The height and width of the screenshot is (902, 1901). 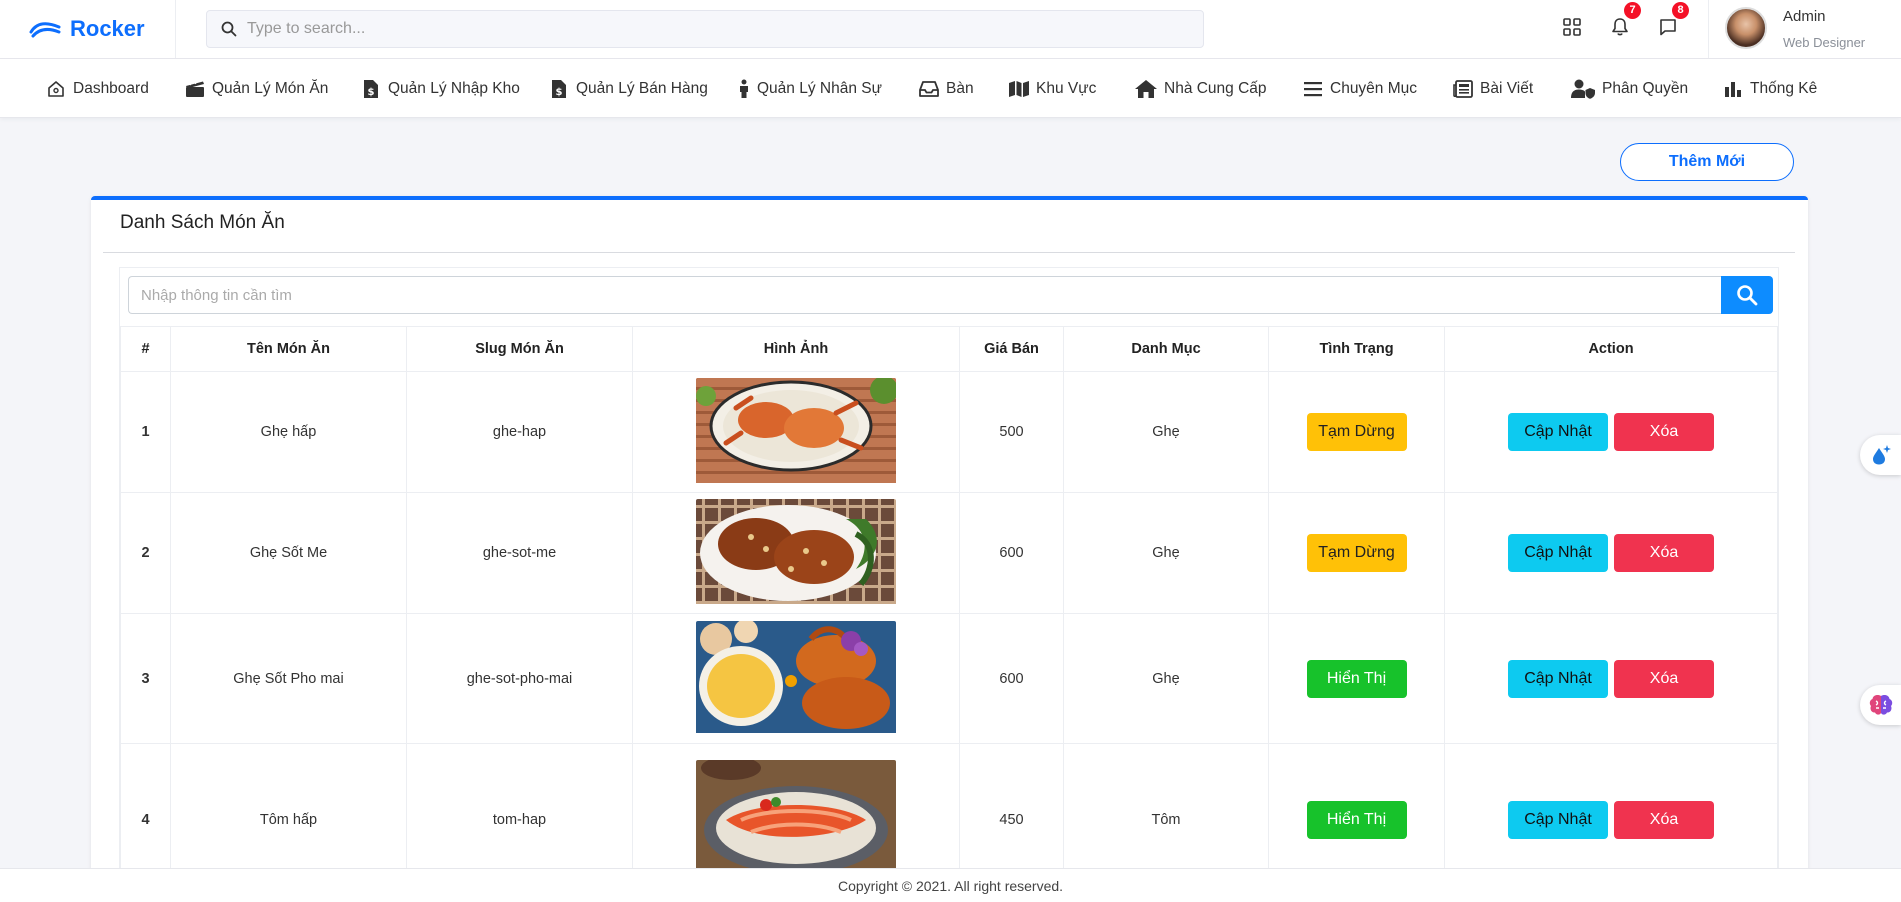 What do you see at coordinates (819, 88) in the screenshot?
I see `nav-label: Quản Lý Nhân Sự` at bounding box center [819, 88].